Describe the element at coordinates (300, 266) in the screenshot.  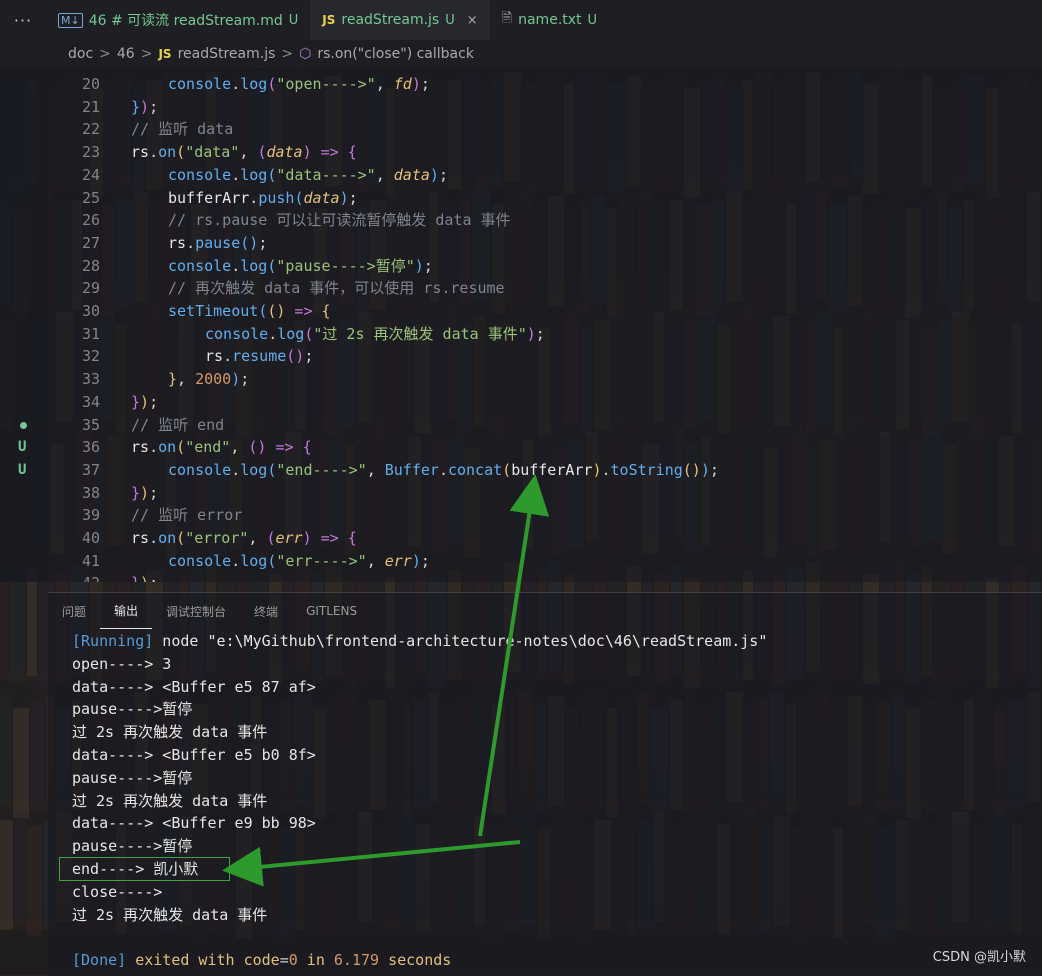
I see `code-text: console.log("pause---->暂停");` at that location.